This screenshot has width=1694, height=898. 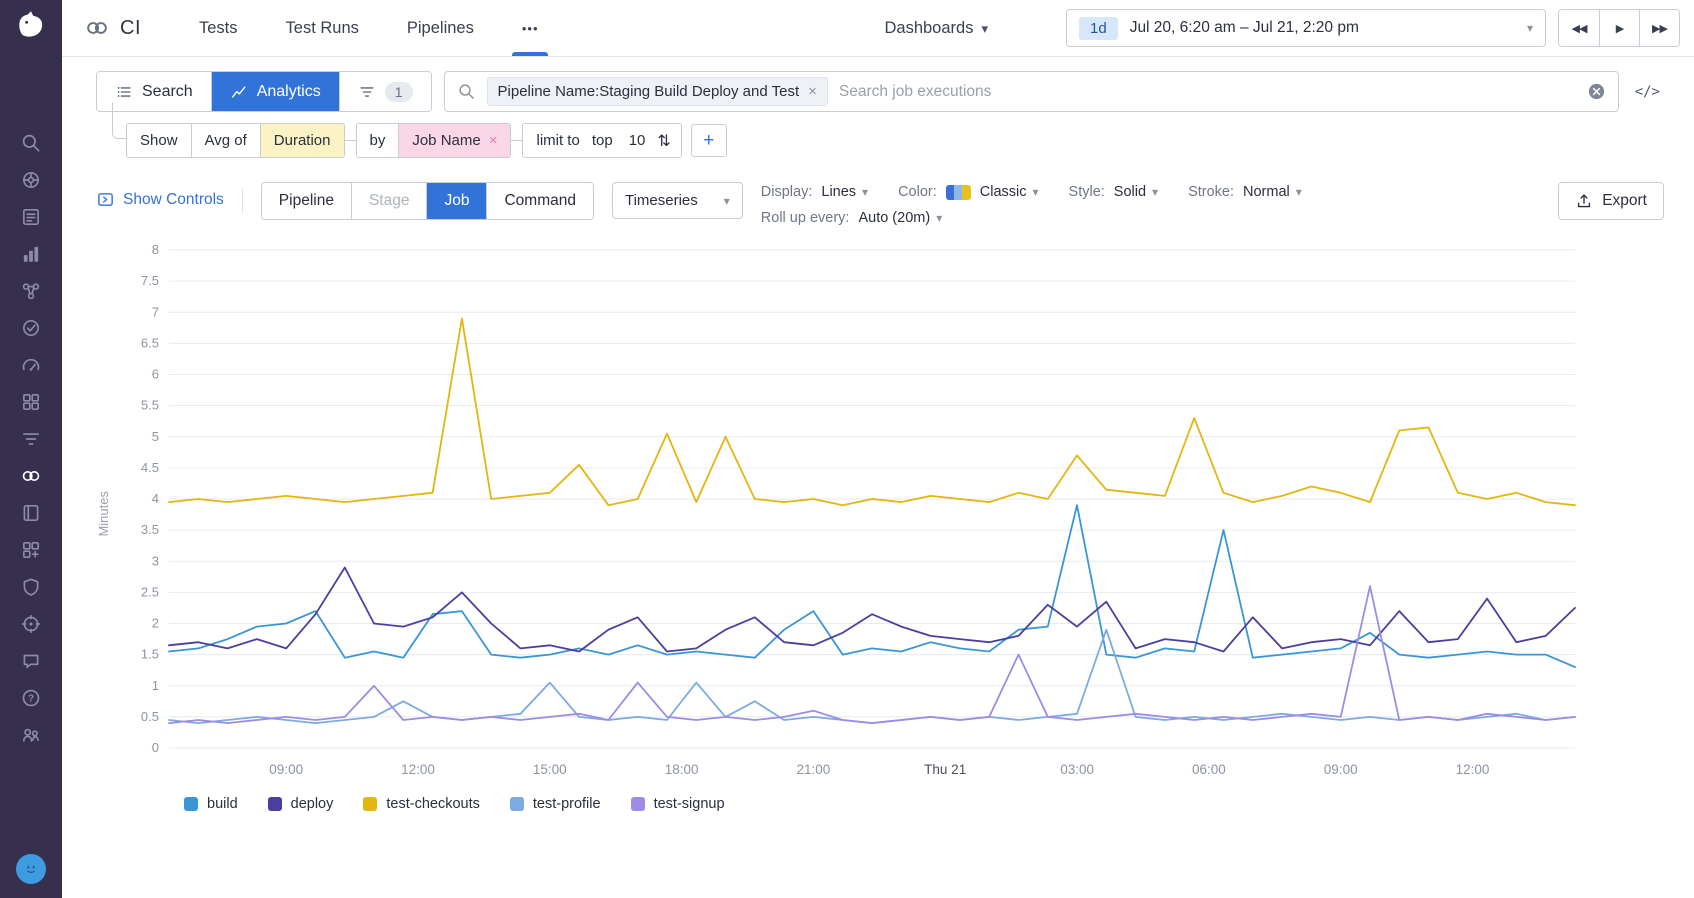 I want to click on limit-direction-select: top, so click(x=602, y=140).